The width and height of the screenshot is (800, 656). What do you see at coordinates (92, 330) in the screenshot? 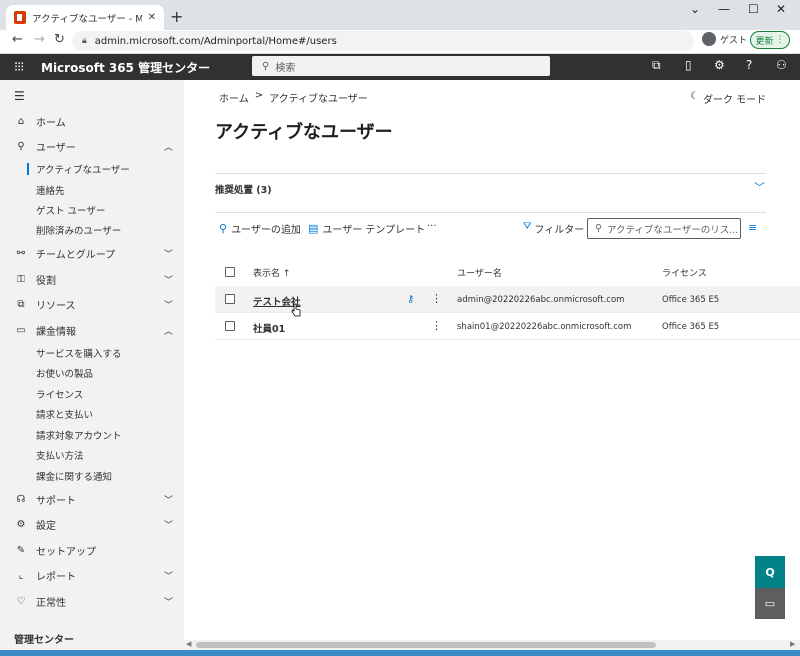
I see `nav-billing: ▭ 課金情報 ︿` at bounding box center [92, 330].